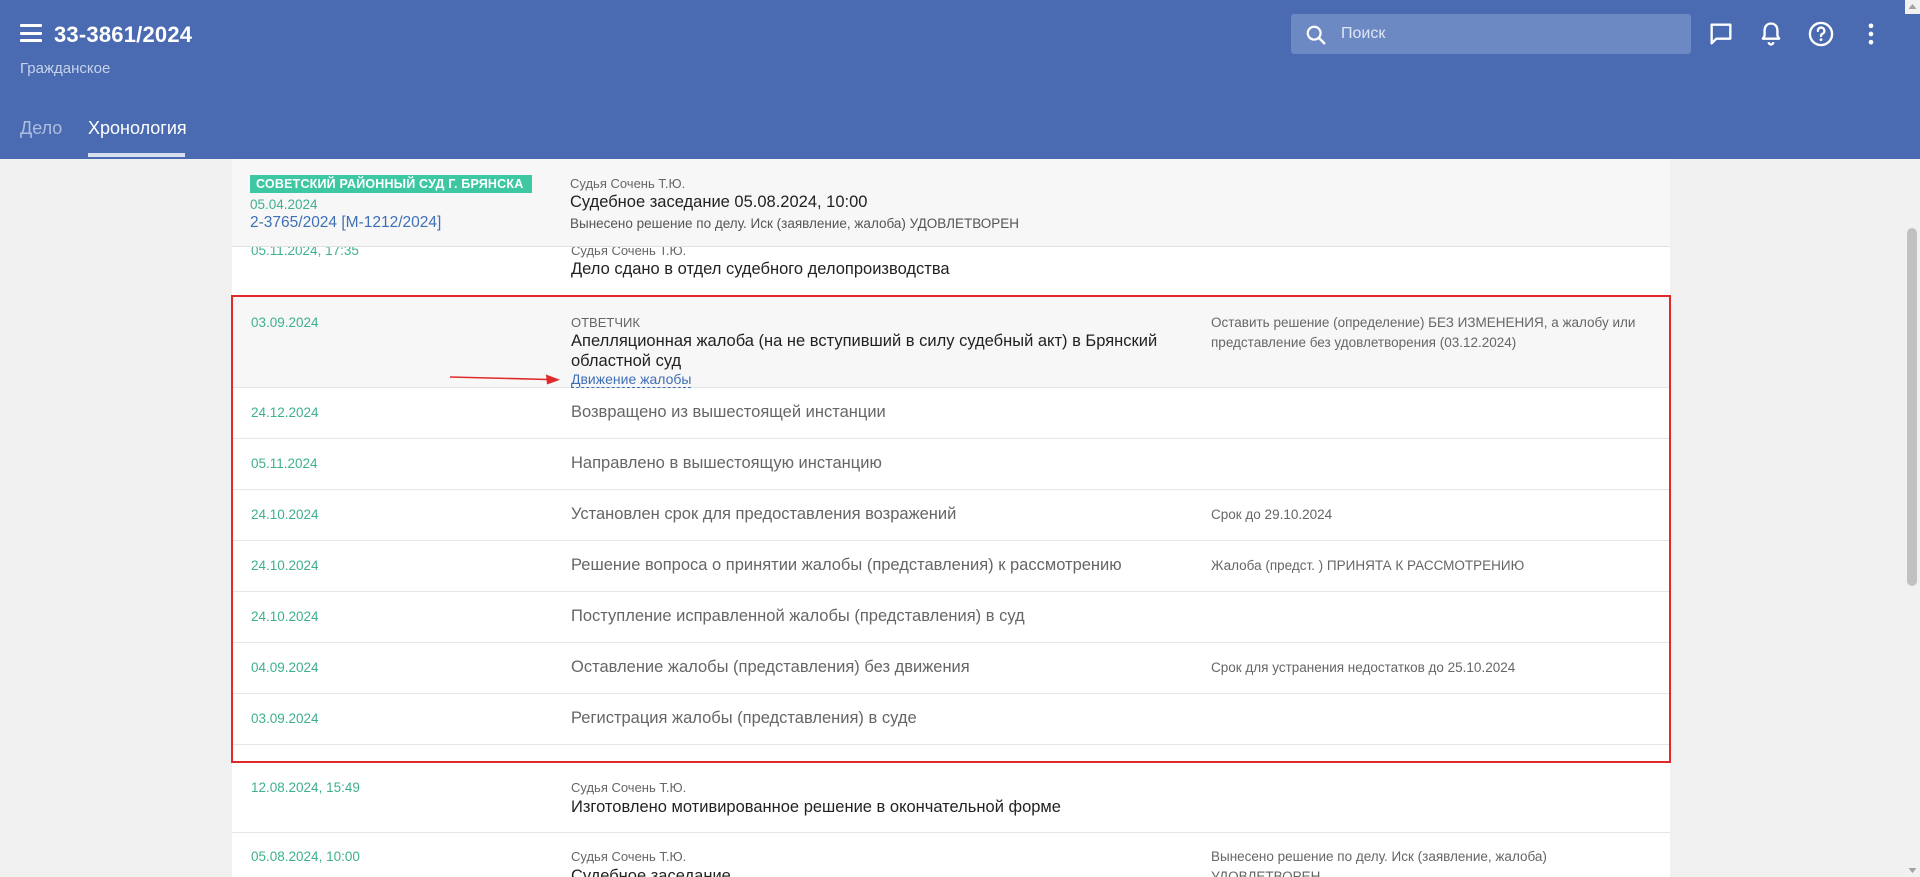  I want to click on appeal-movement-link: Движение жалобы, so click(631, 379).